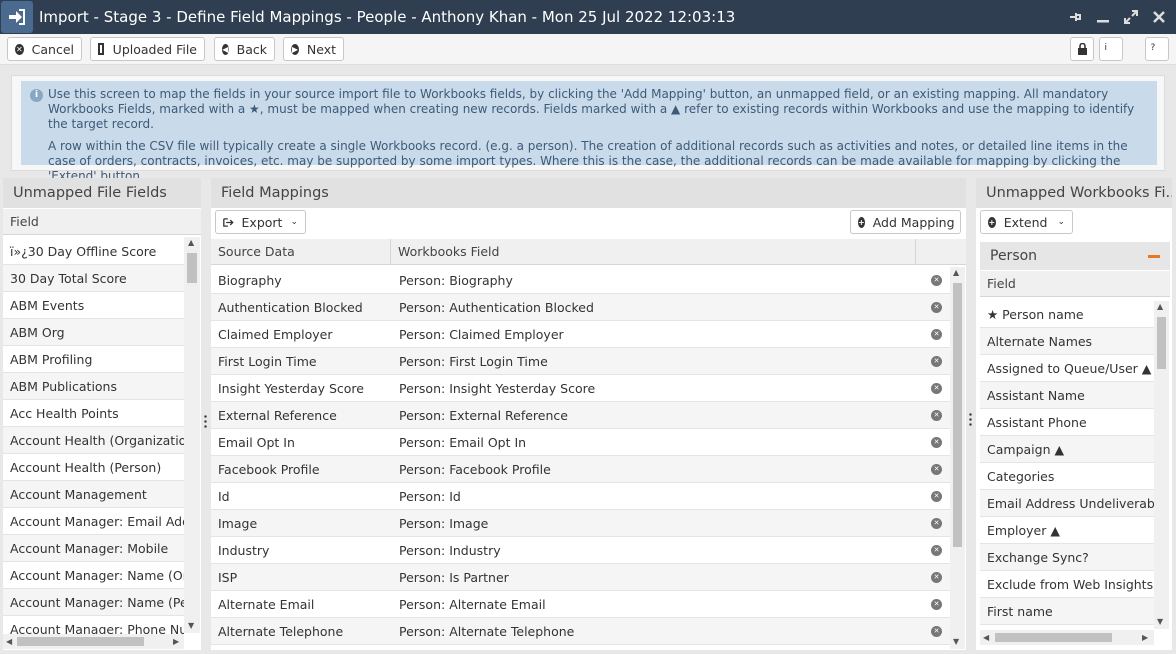 The image size is (1176, 654). I want to click on left-vertical-scrollbar: ▲ ▼, so click(192, 435).